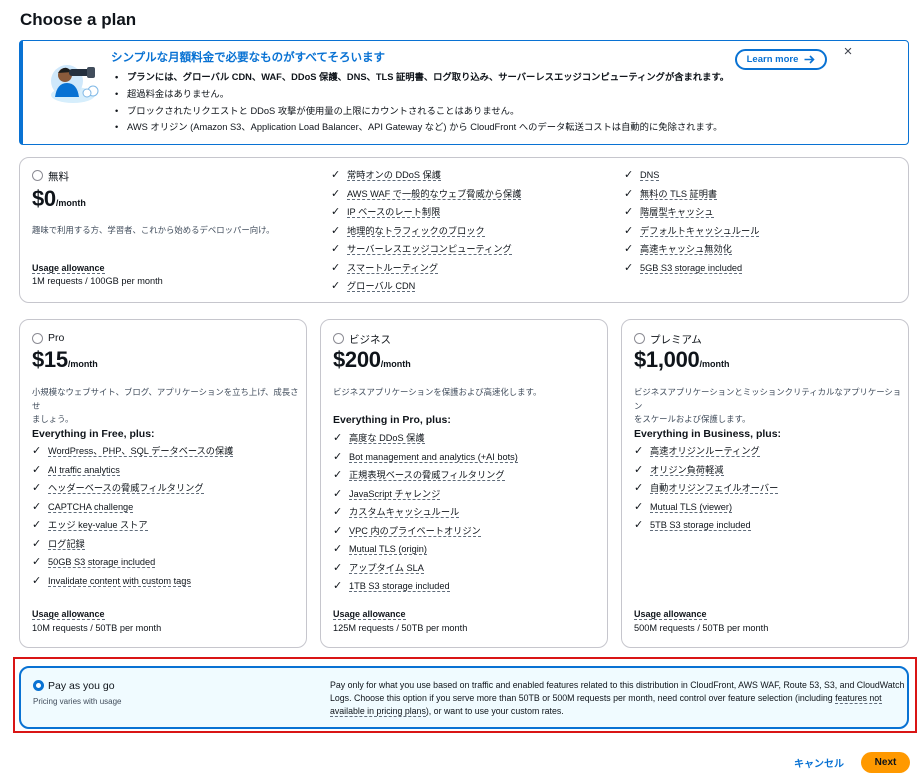  I want to click on feature-item: 無料の TLS 証明書, so click(691, 194).